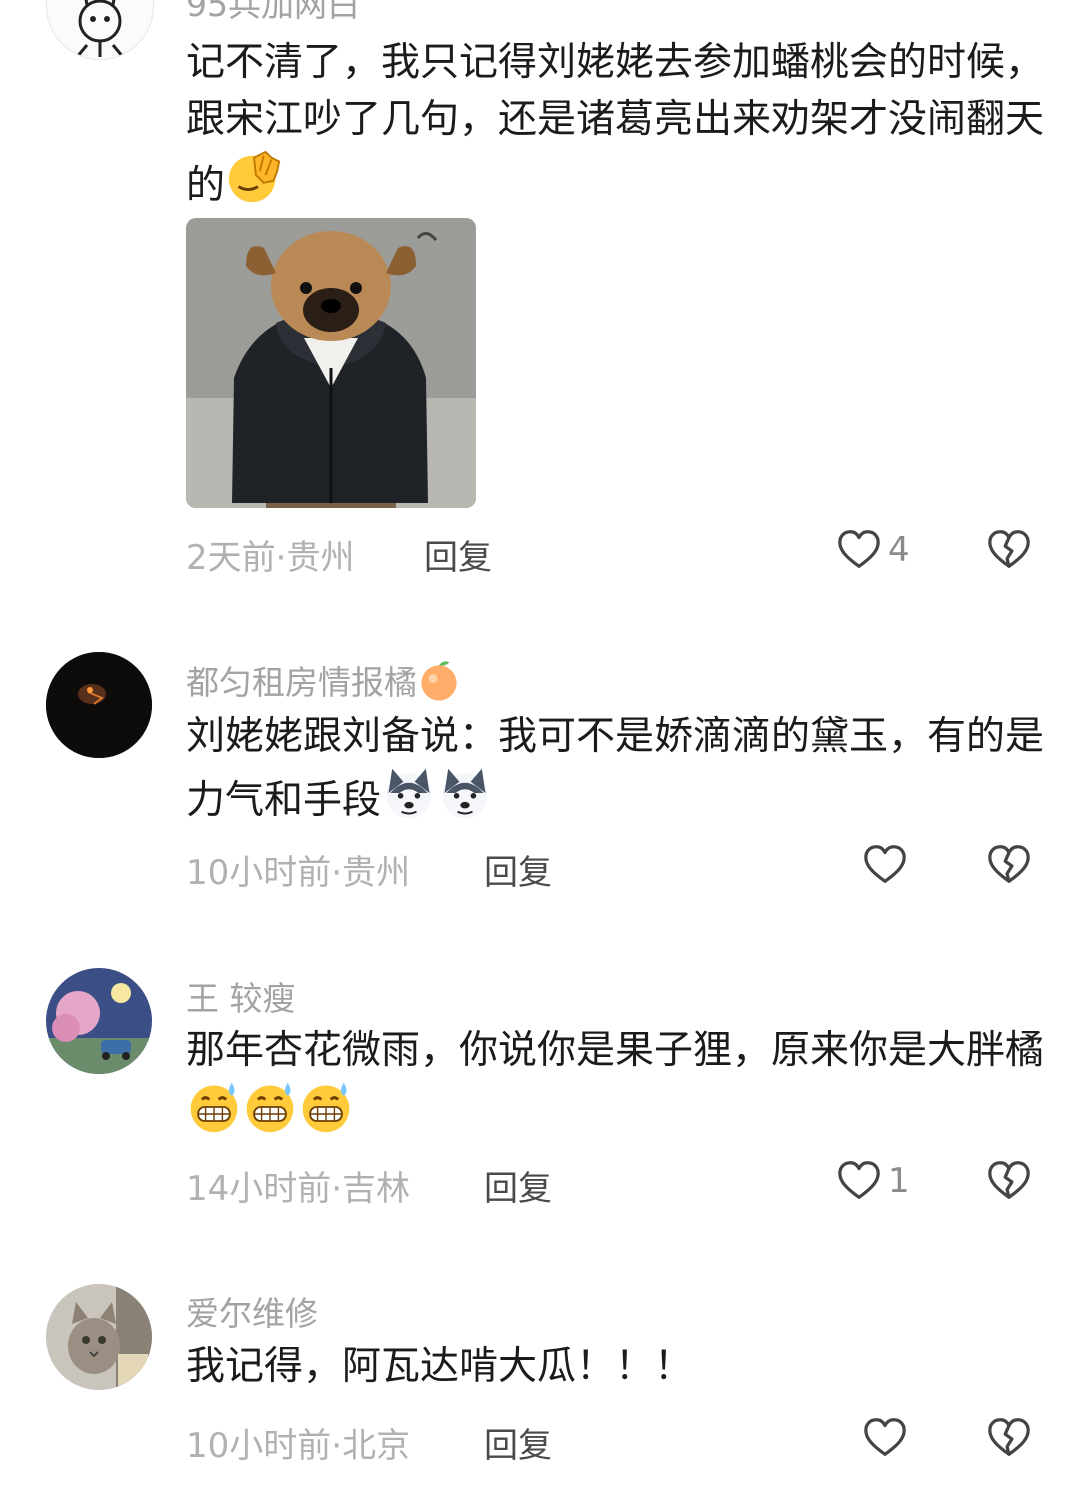 Image resolution: width=1080 pixels, height=1488 pixels. Describe the element at coordinates (615, 1050) in the screenshot. I see `comment-text: 那年杏花微雨，你说你是果子狸，原来你是大胖橘` at that location.